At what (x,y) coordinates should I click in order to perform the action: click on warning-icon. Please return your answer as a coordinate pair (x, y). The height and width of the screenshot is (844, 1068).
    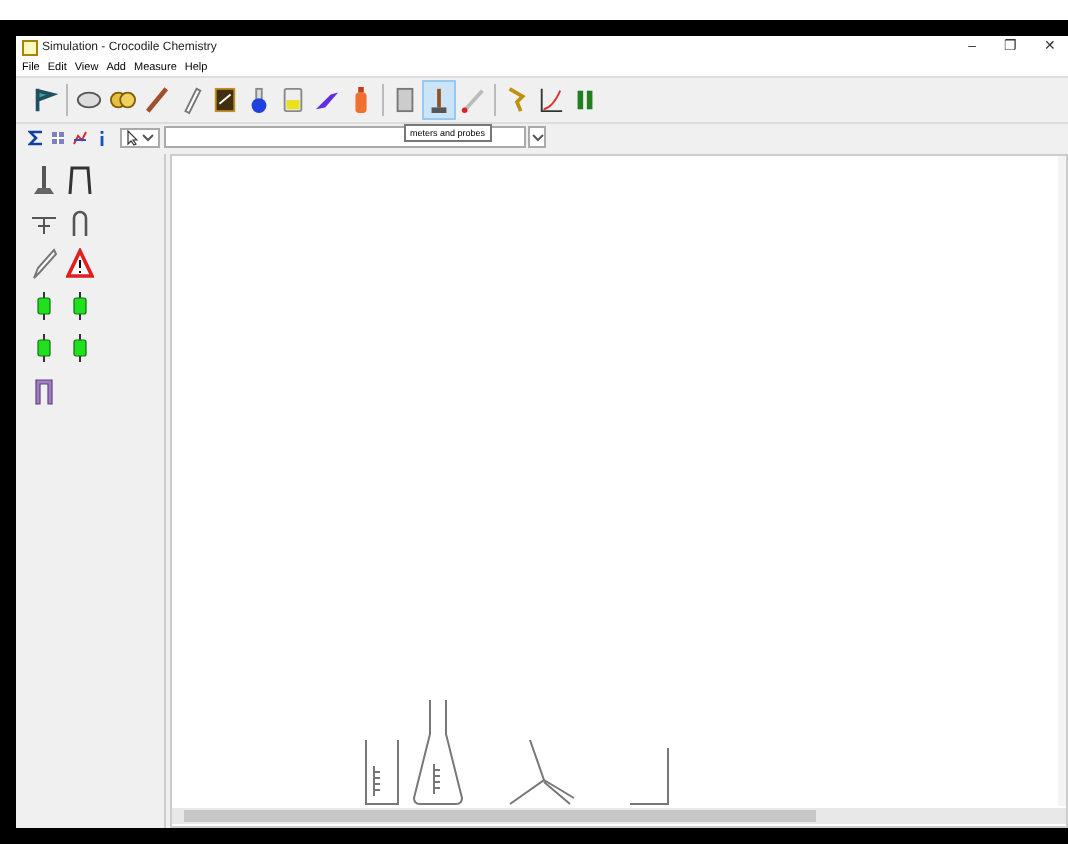
    Looking at the image, I should click on (80, 264).